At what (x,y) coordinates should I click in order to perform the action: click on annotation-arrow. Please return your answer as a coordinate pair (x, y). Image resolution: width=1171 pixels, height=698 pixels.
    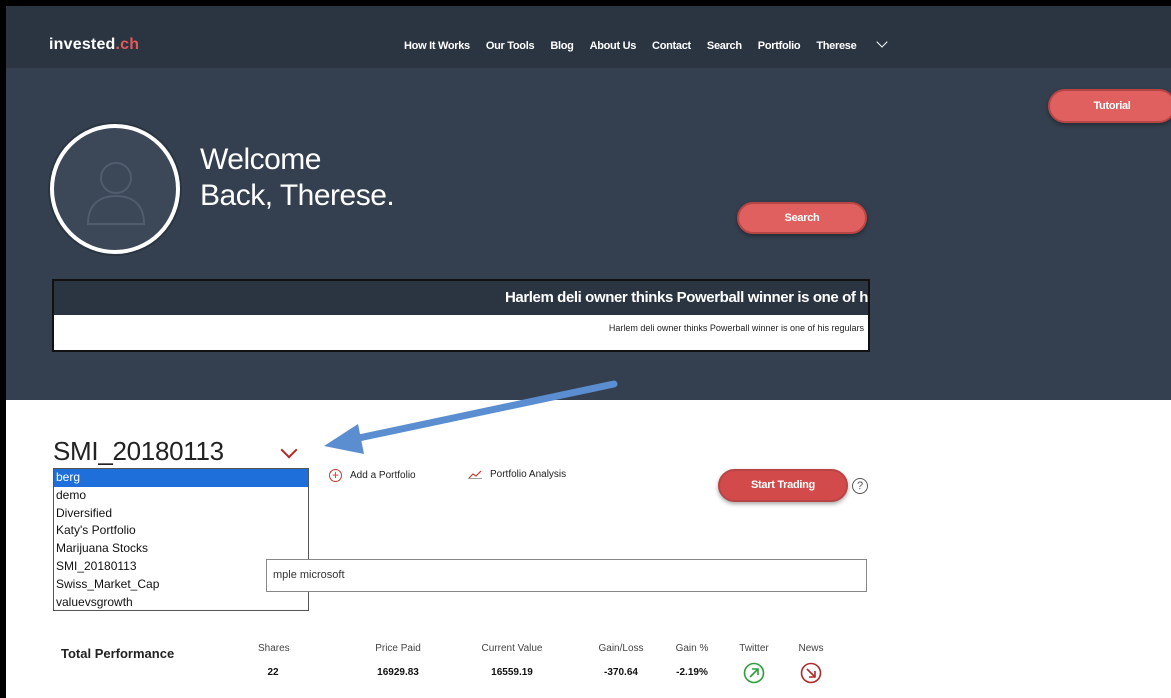
    Looking at the image, I should click on (471, 417).